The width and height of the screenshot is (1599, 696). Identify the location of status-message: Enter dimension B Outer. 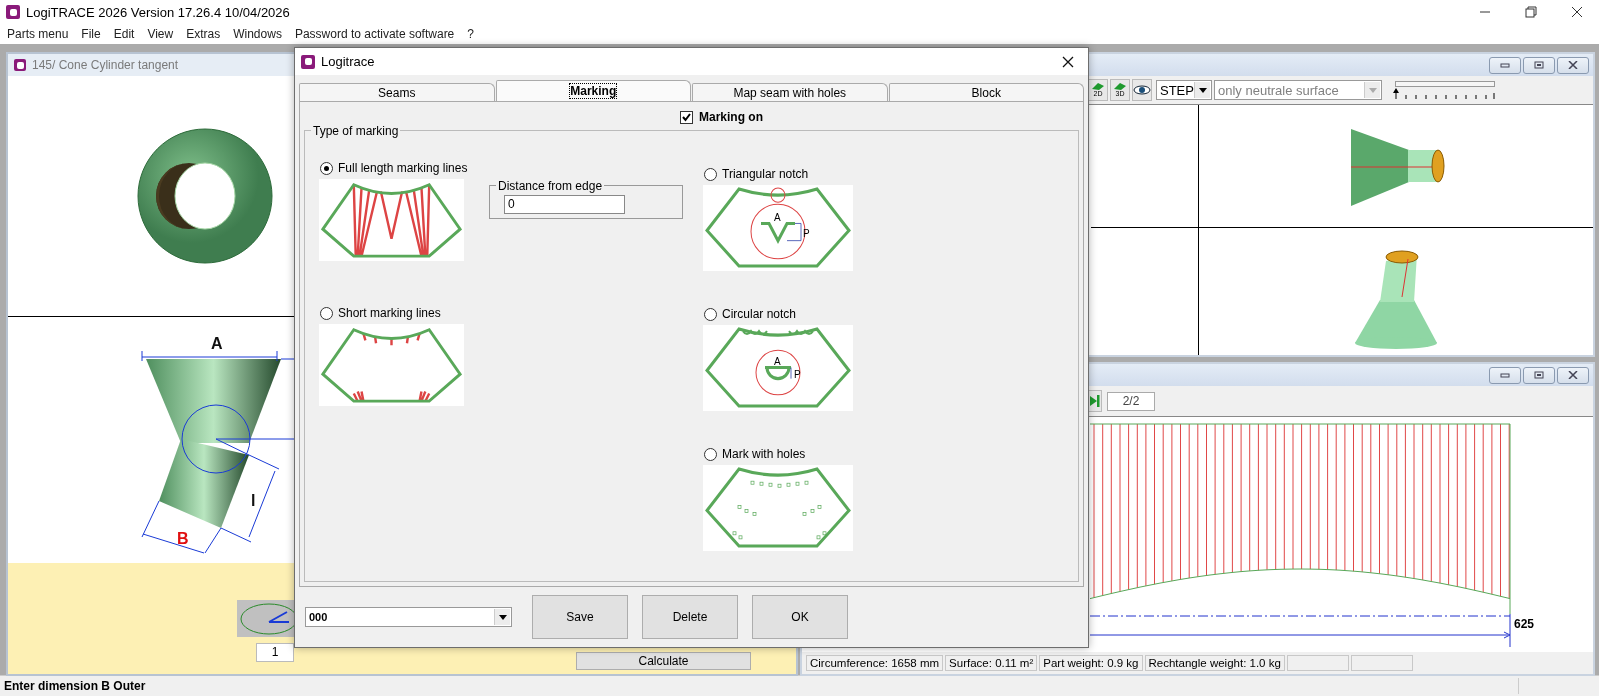
(74, 686).